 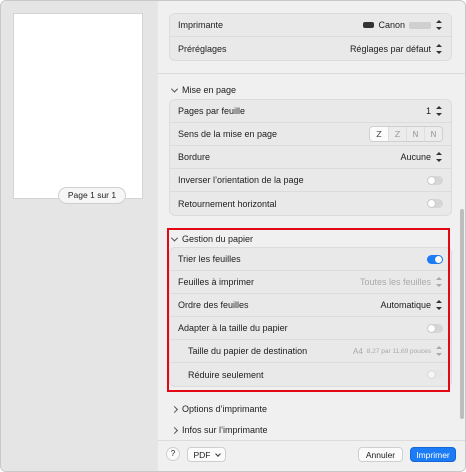 I want to click on sheets-label: Feuilles à imprimer, so click(x=216, y=282).